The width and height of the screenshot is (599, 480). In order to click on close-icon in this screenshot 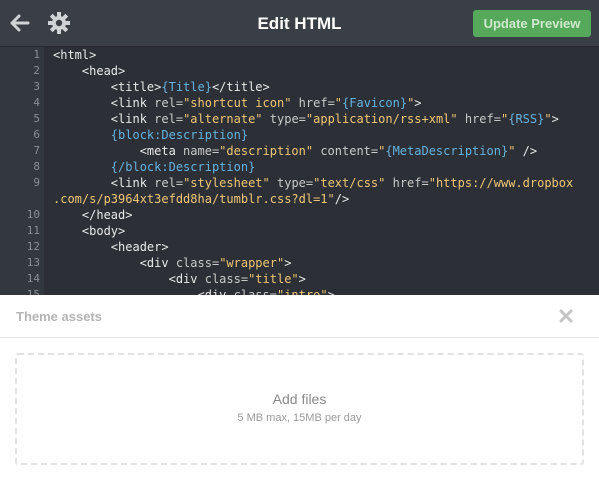, I will do `click(566, 316)`.